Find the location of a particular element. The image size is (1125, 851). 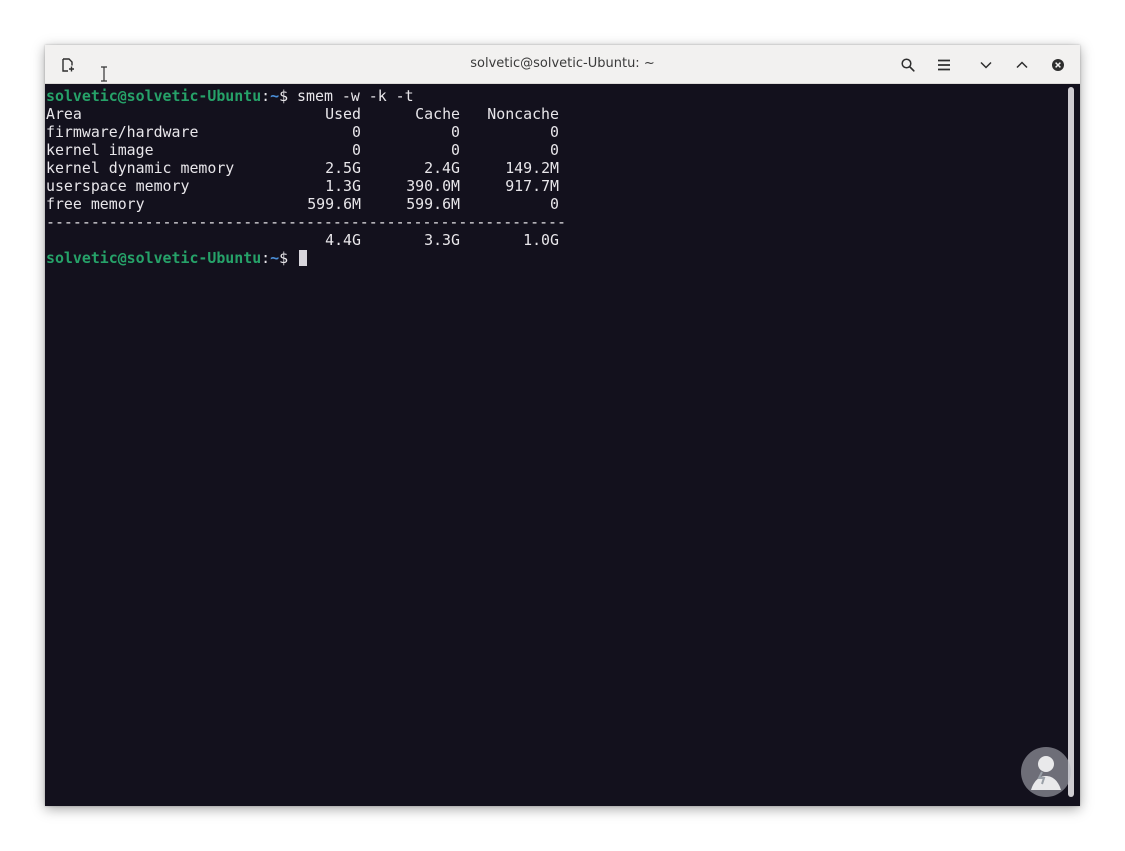

command-text: smem -w -k -t is located at coordinates (355, 96).